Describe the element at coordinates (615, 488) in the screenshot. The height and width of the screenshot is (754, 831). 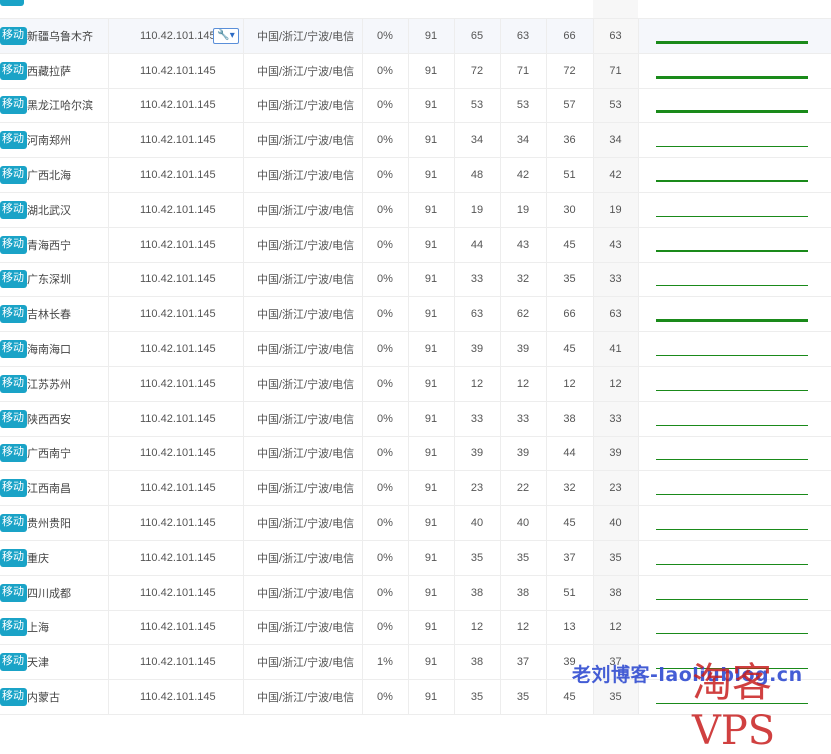
I see `best-cell: 23` at that location.